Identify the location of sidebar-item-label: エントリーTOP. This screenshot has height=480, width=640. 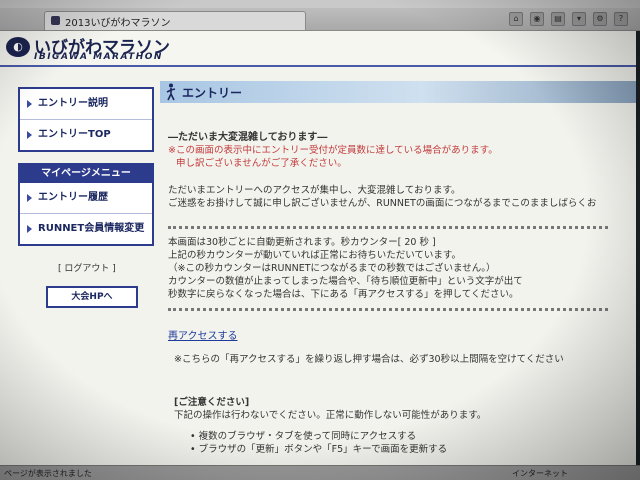
(74, 134).